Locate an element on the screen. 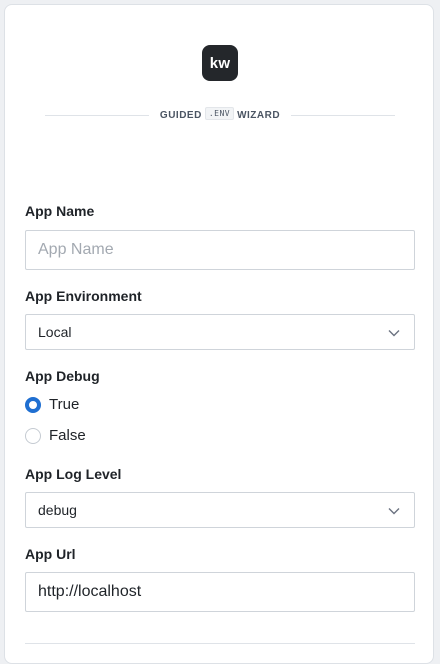 This screenshot has height=664, width=440. app-environment-label: App Environment is located at coordinates (83, 296).